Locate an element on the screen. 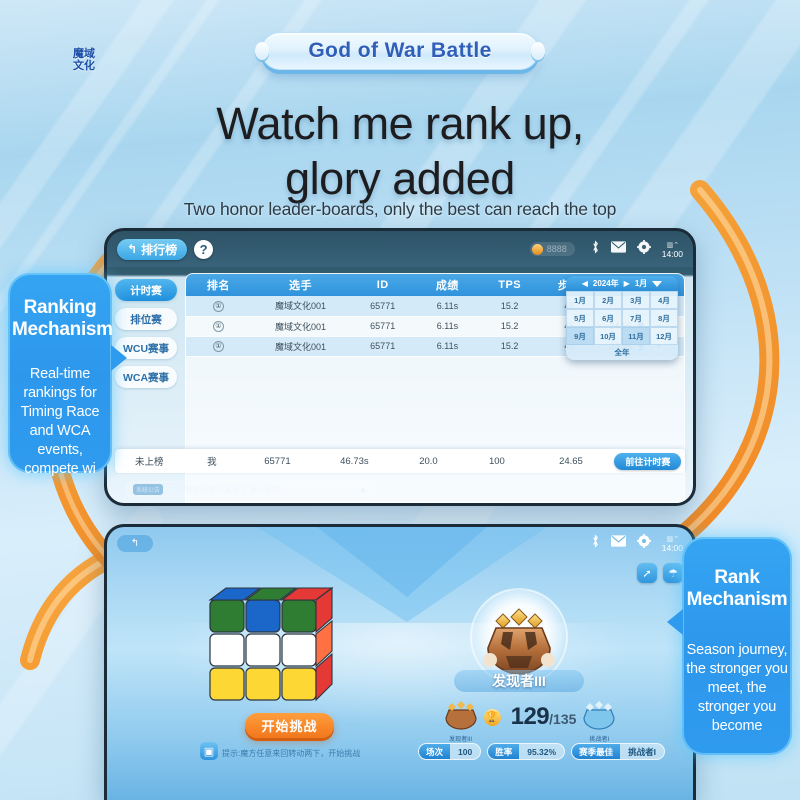 The image size is (800, 800). month-option-9: 9月 is located at coordinates (580, 336).